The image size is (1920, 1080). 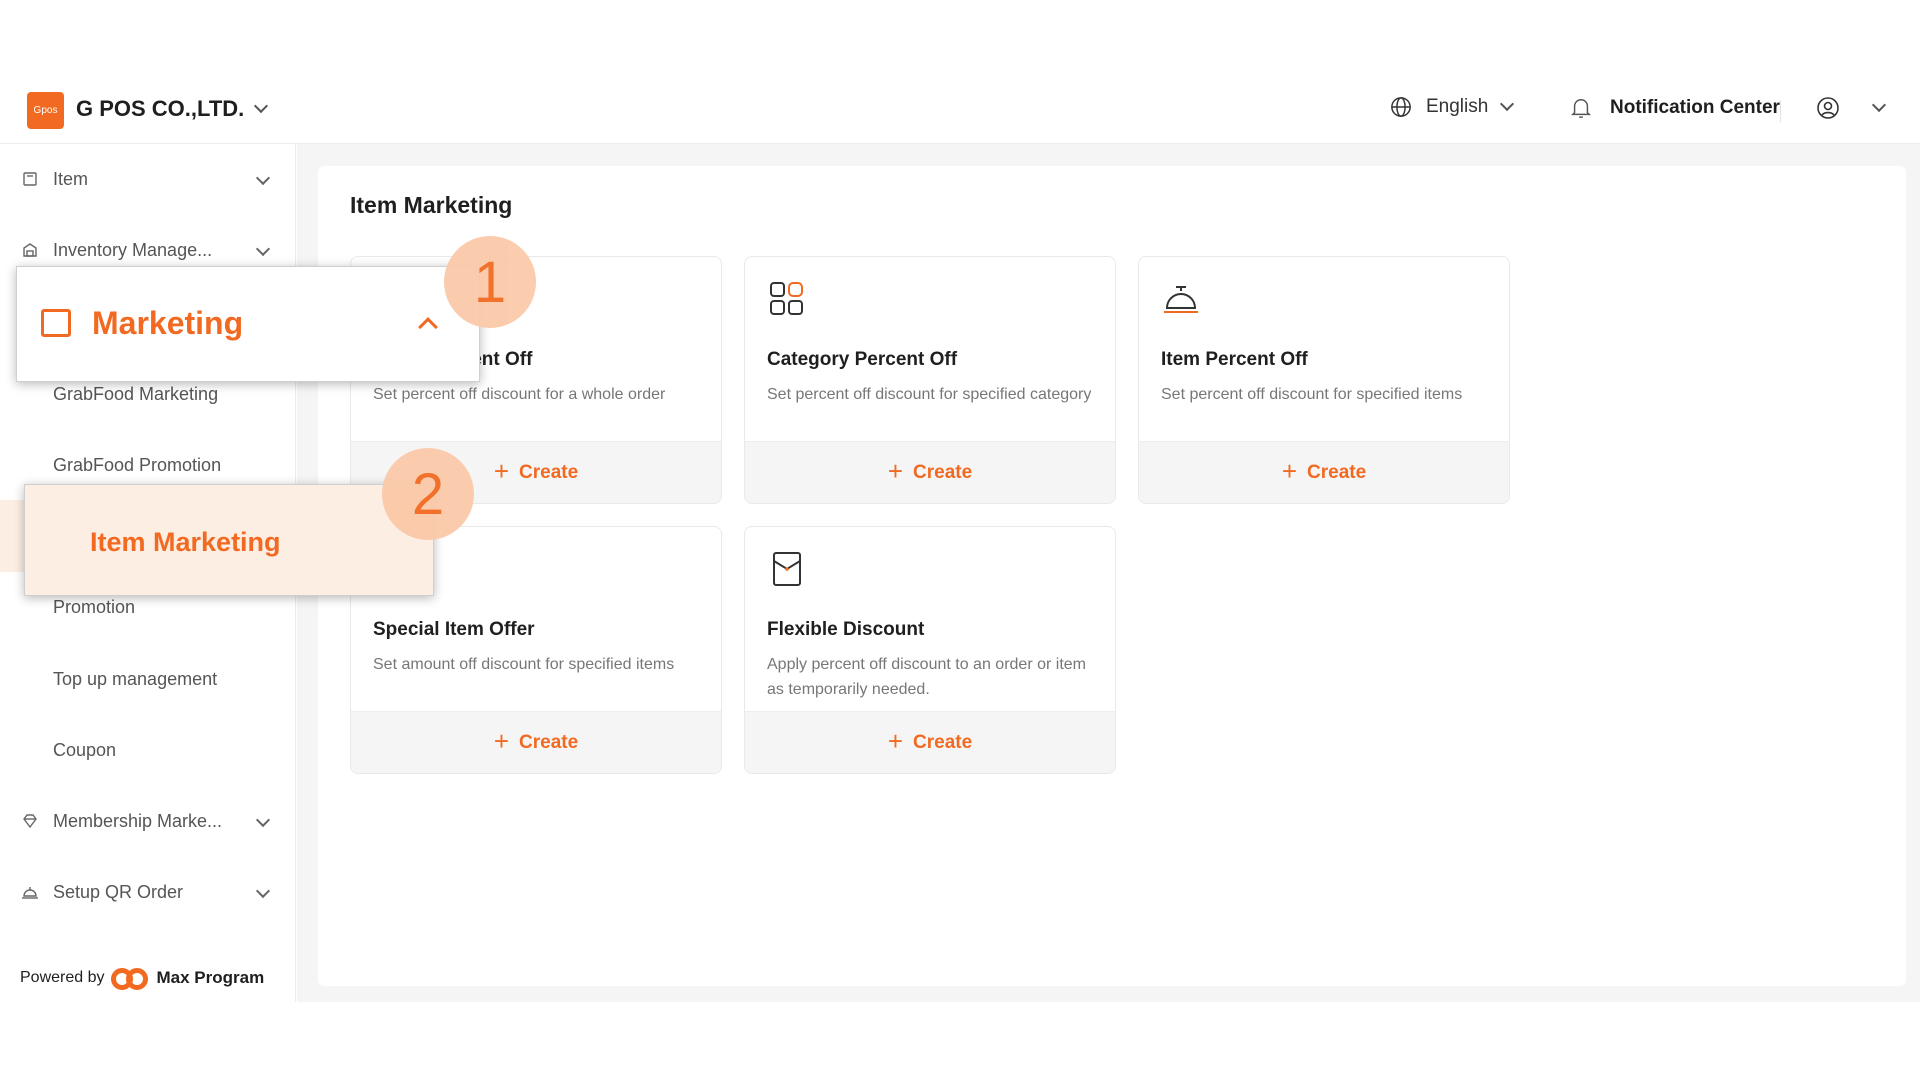 I want to click on language-label: English, so click(x=1457, y=106).